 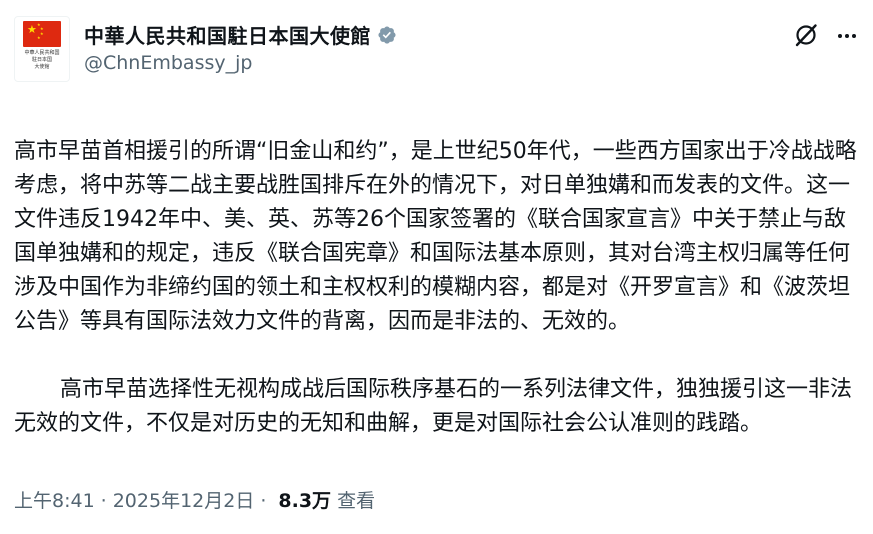 What do you see at coordinates (42, 67) in the screenshot?
I see `avatar-caption-line: 大使館` at bounding box center [42, 67].